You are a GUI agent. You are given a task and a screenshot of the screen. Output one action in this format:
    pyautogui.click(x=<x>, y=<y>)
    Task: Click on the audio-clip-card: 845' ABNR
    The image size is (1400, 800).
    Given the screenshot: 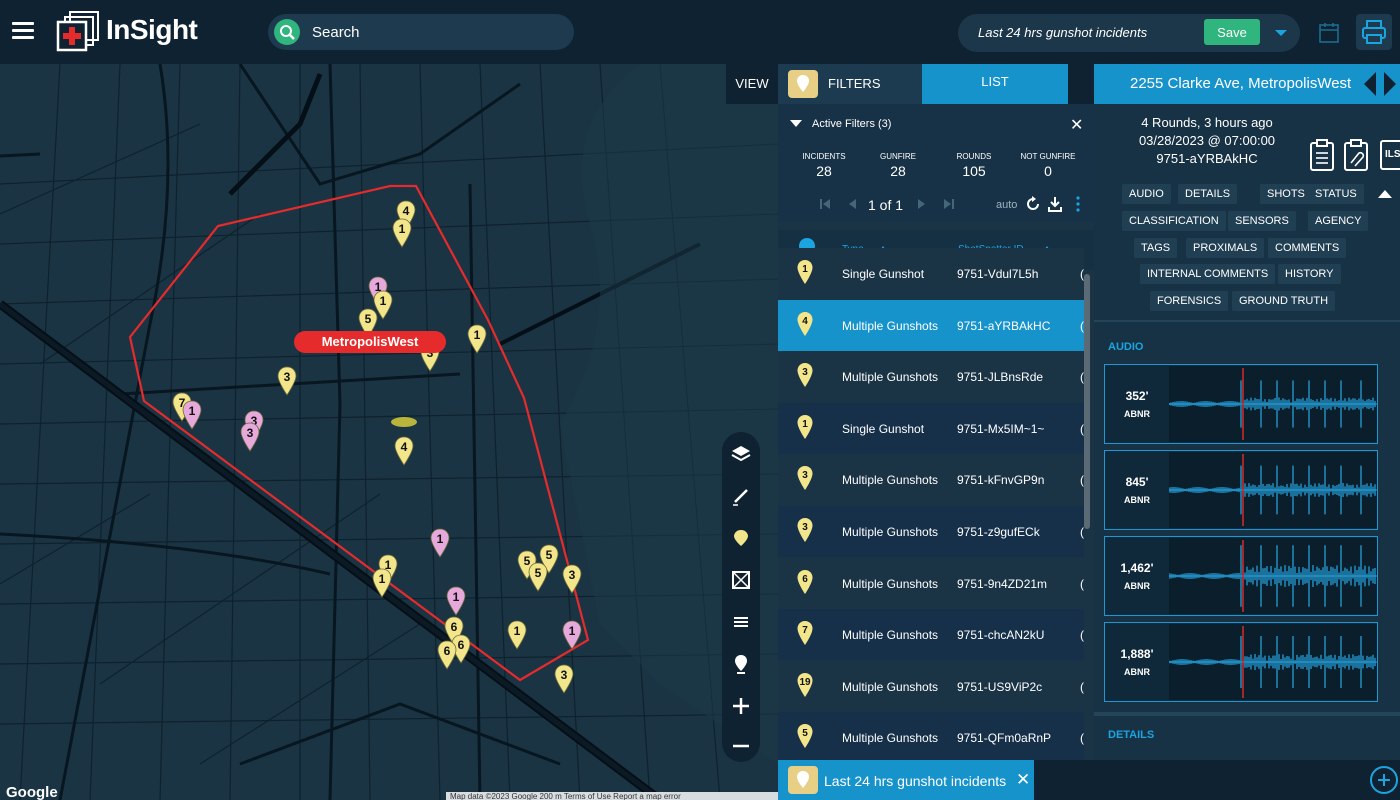 What is the action you would take?
    pyautogui.click(x=1241, y=490)
    